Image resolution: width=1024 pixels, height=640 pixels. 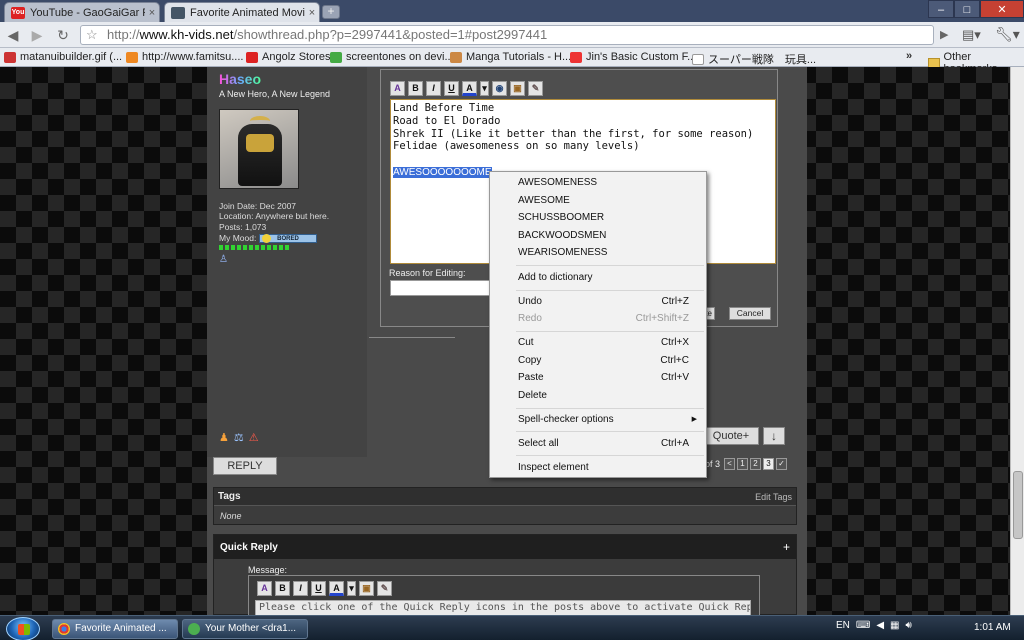 I want to click on quick-reply-toggle: +, so click(x=786, y=547).